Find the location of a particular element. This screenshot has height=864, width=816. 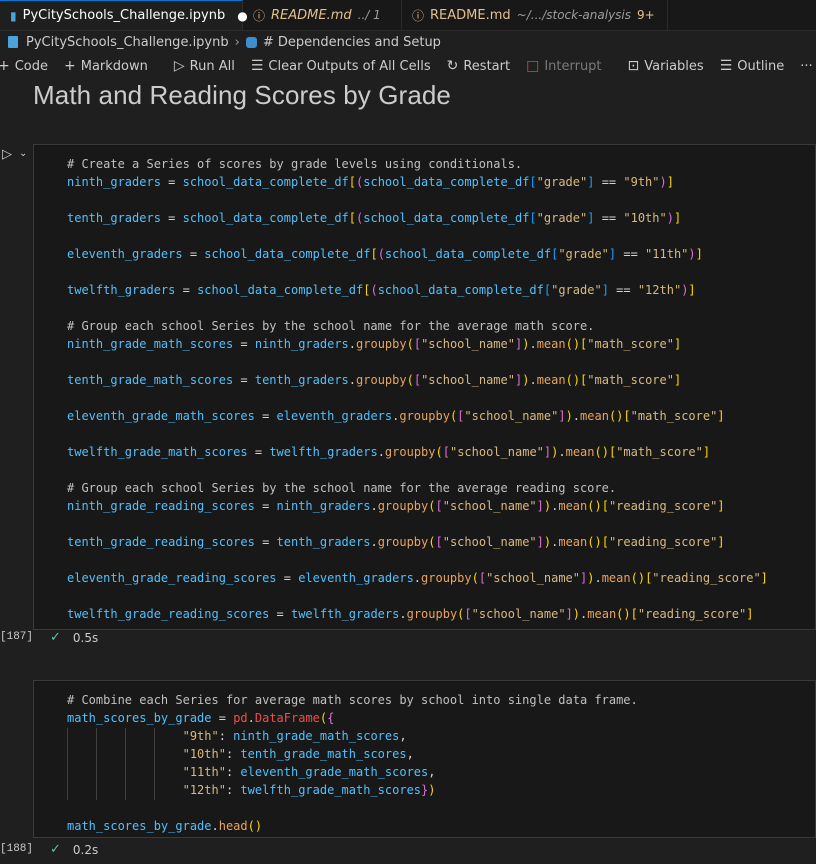

tab-label: PyCitySchools_Challenge.ipynb is located at coordinates (124, 15).